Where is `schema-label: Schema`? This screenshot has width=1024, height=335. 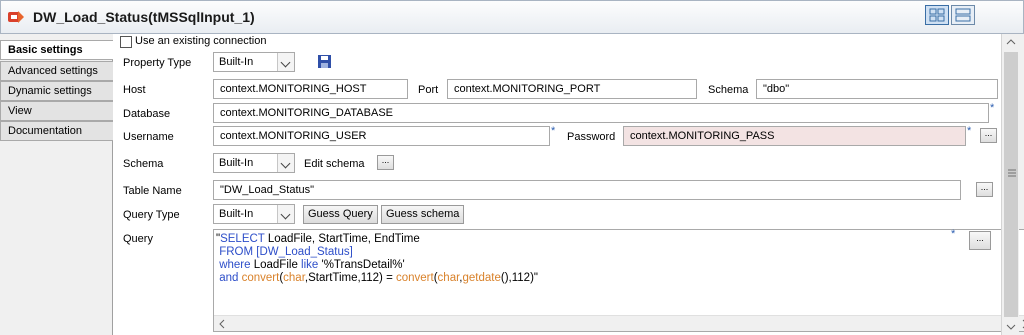
schema-label: Schema is located at coordinates (143, 164).